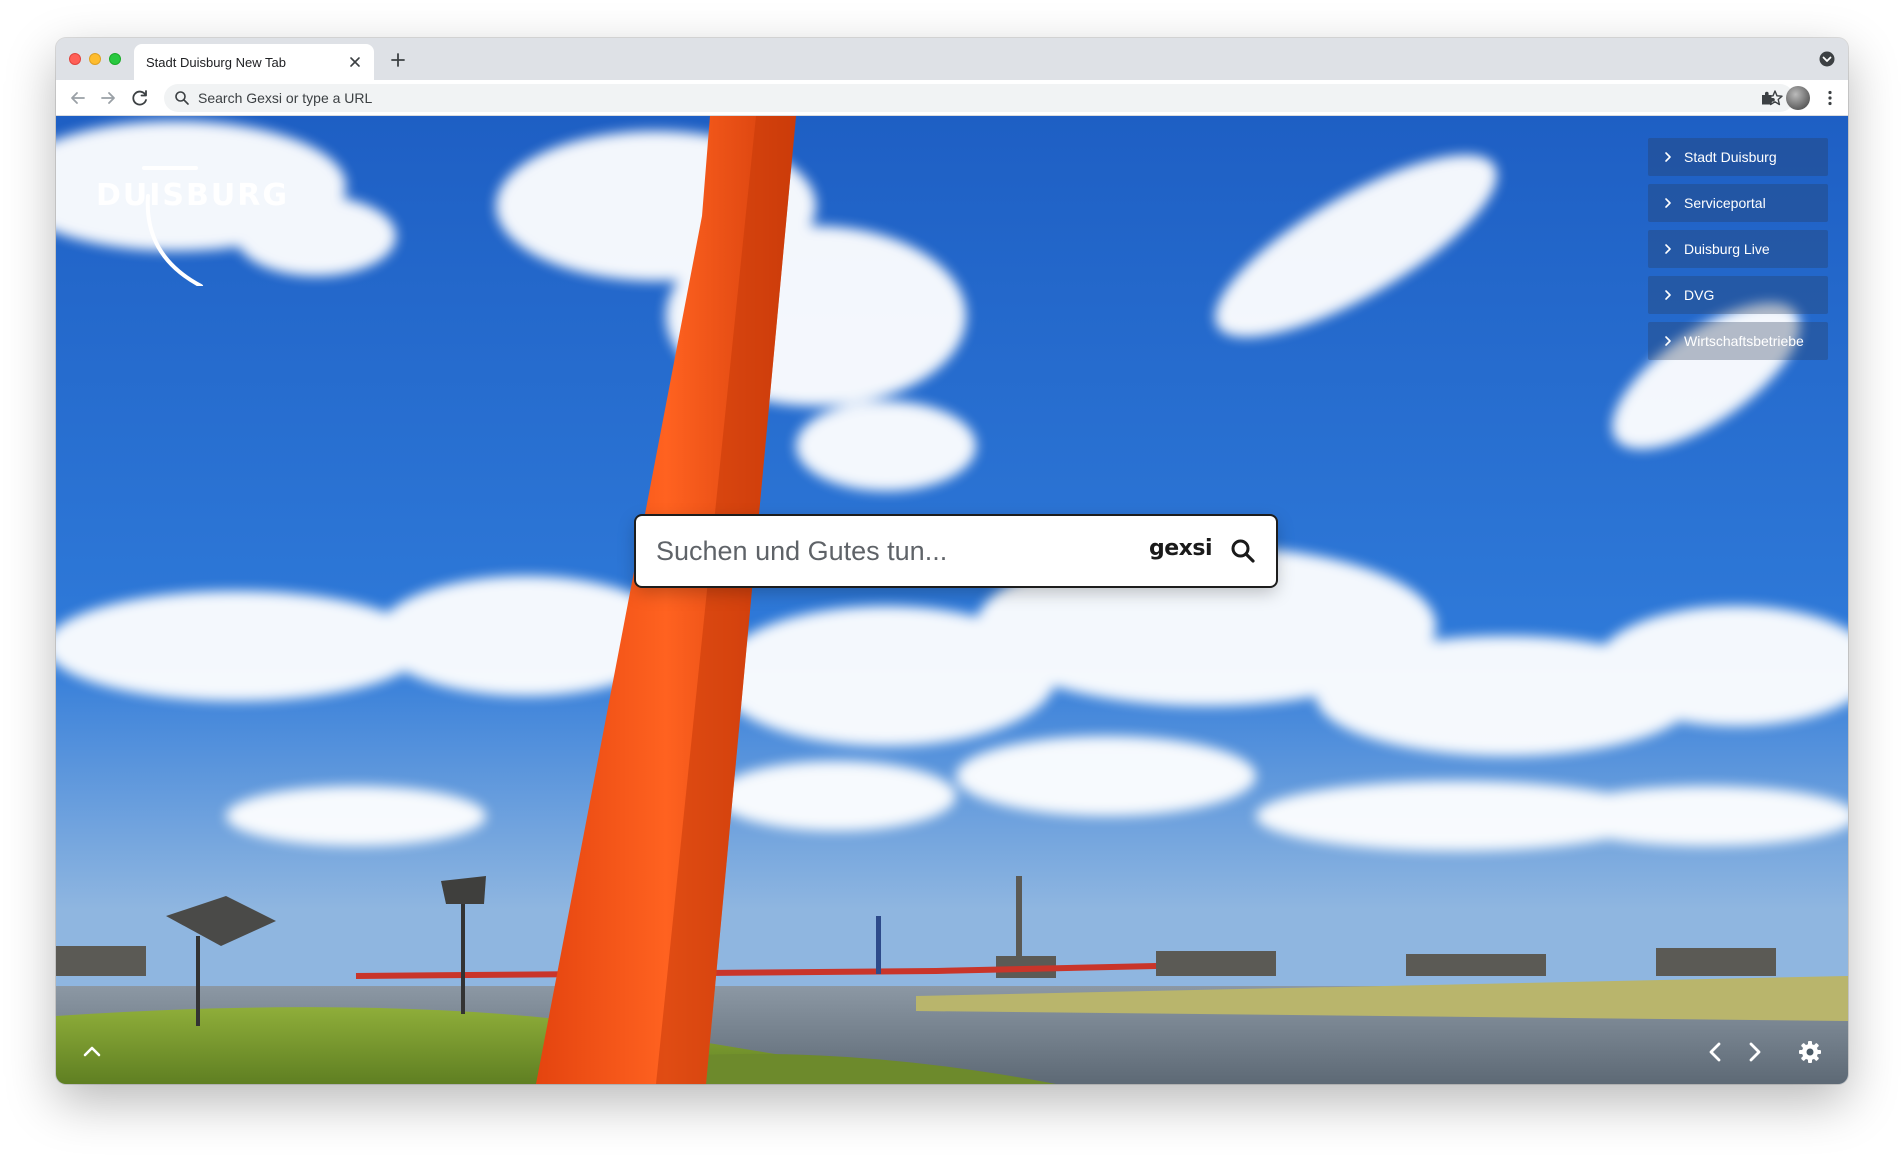 The width and height of the screenshot is (1904, 1158). What do you see at coordinates (355, 62) in the screenshot?
I see `close-icon` at bounding box center [355, 62].